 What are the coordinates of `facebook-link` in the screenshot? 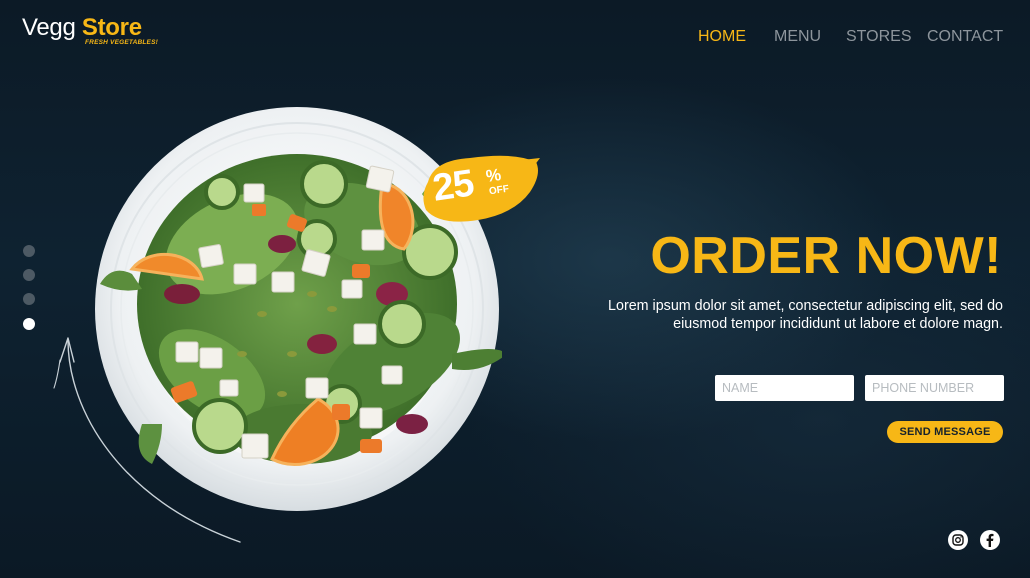 It's located at (990, 540).